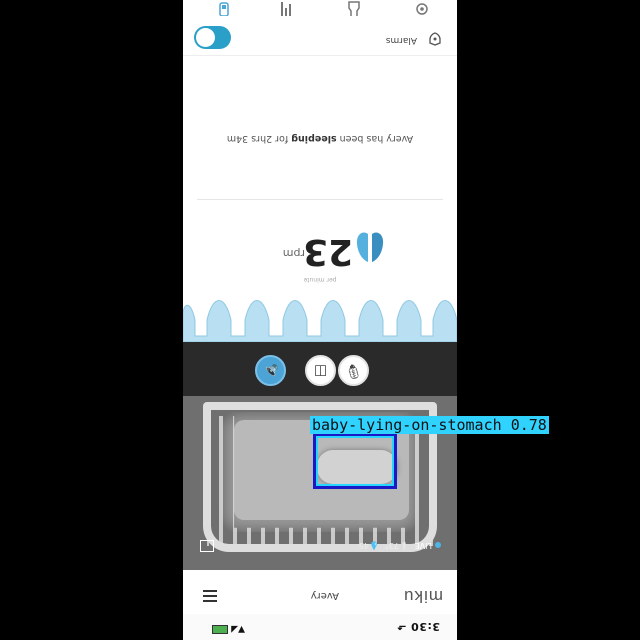 Image resolution: width=640 pixels, height=640 pixels. I want to click on humidity-readout: 💧45, so click(368, 545).